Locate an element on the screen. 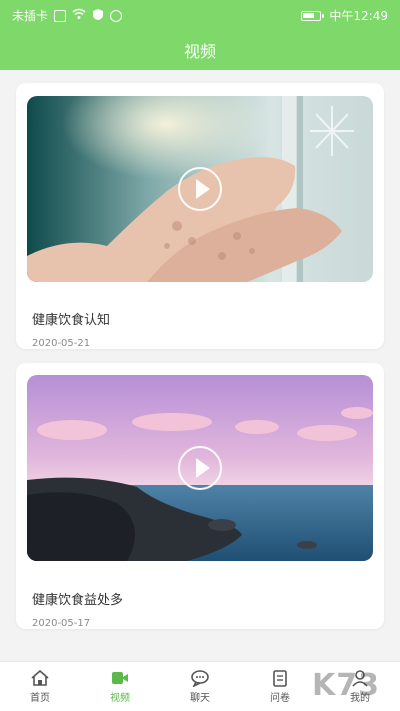  battery-icon is located at coordinates (313, 15).